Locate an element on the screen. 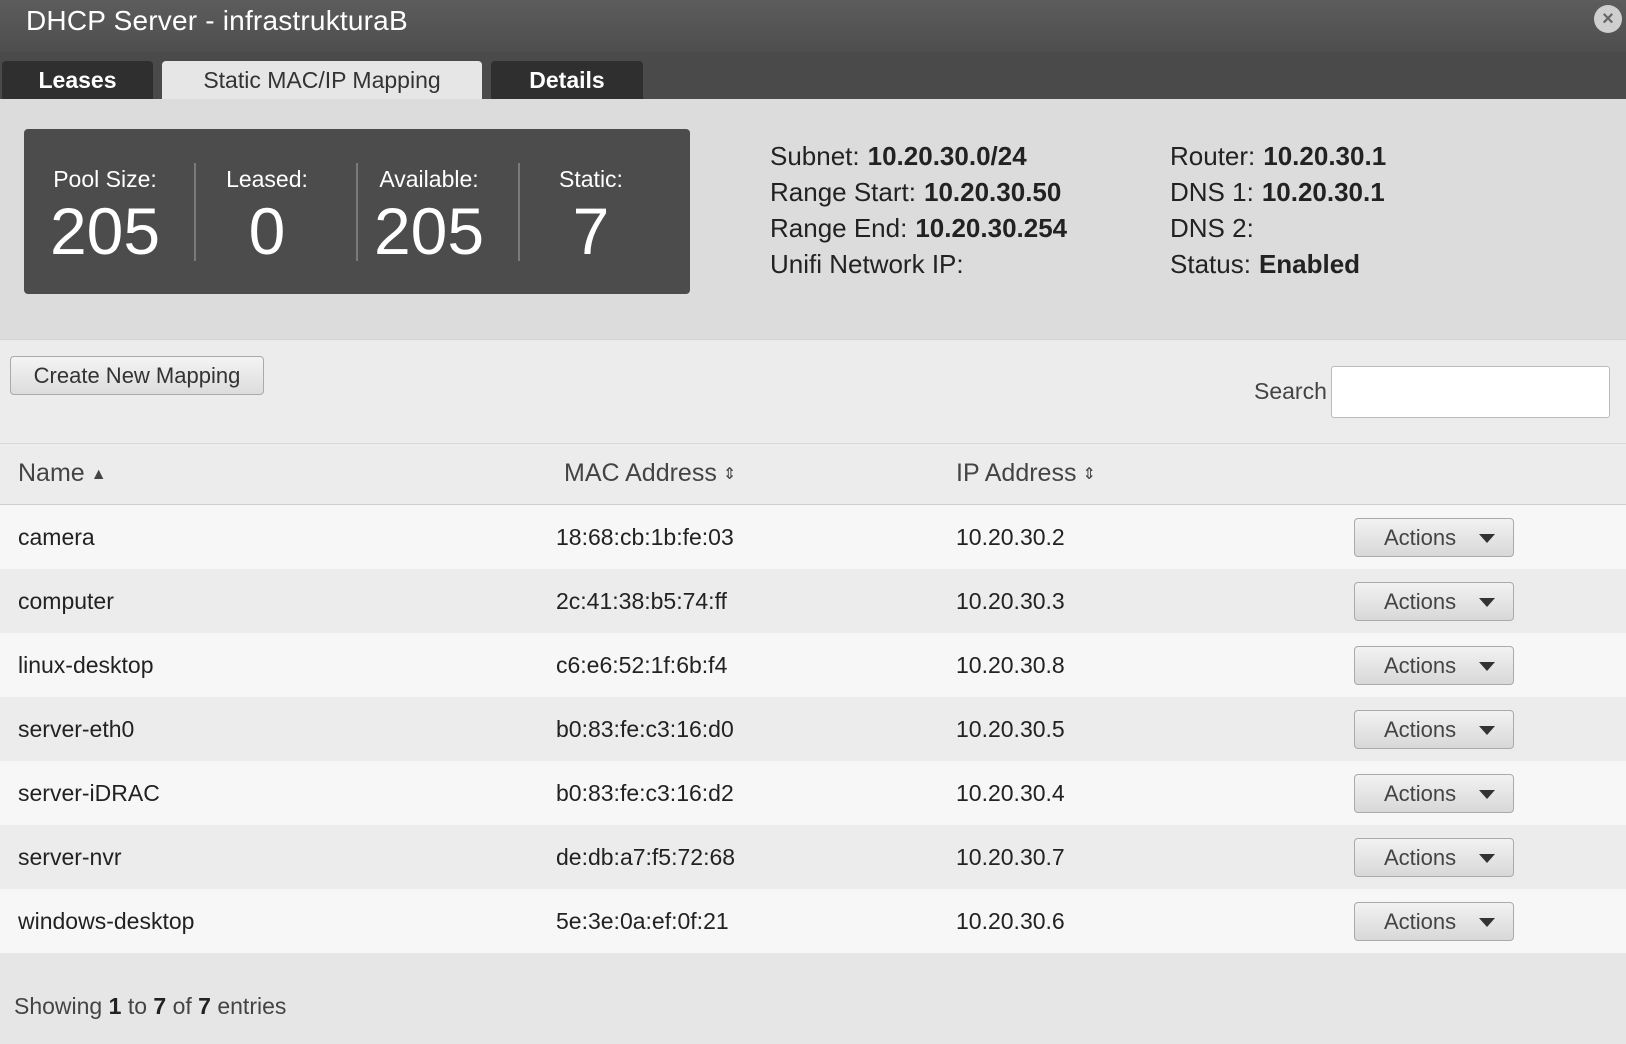 Image resolution: width=1626 pixels, height=1044 pixels. entries-total: 7 is located at coordinates (204, 1006).